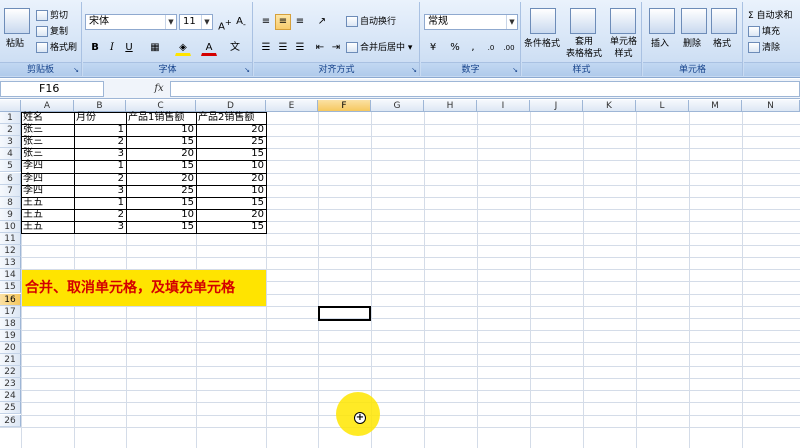 The width and height of the screenshot is (800, 448). Describe the element at coordinates (692, 44) in the screenshot. I see `delete-button: 删除` at that location.